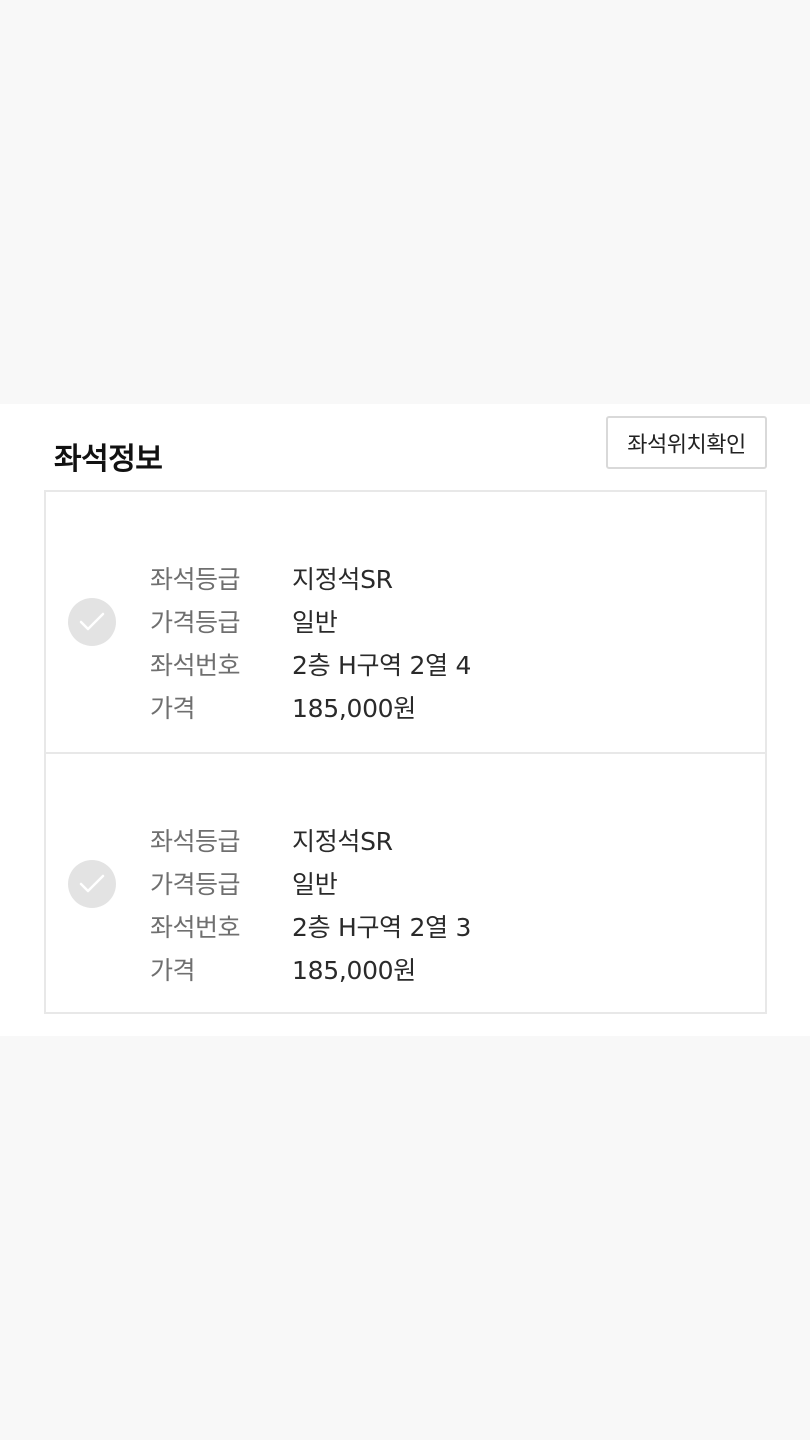  What do you see at coordinates (108, 459) in the screenshot?
I see `section-title: 좌석정보` at bounding box center [108, 459].